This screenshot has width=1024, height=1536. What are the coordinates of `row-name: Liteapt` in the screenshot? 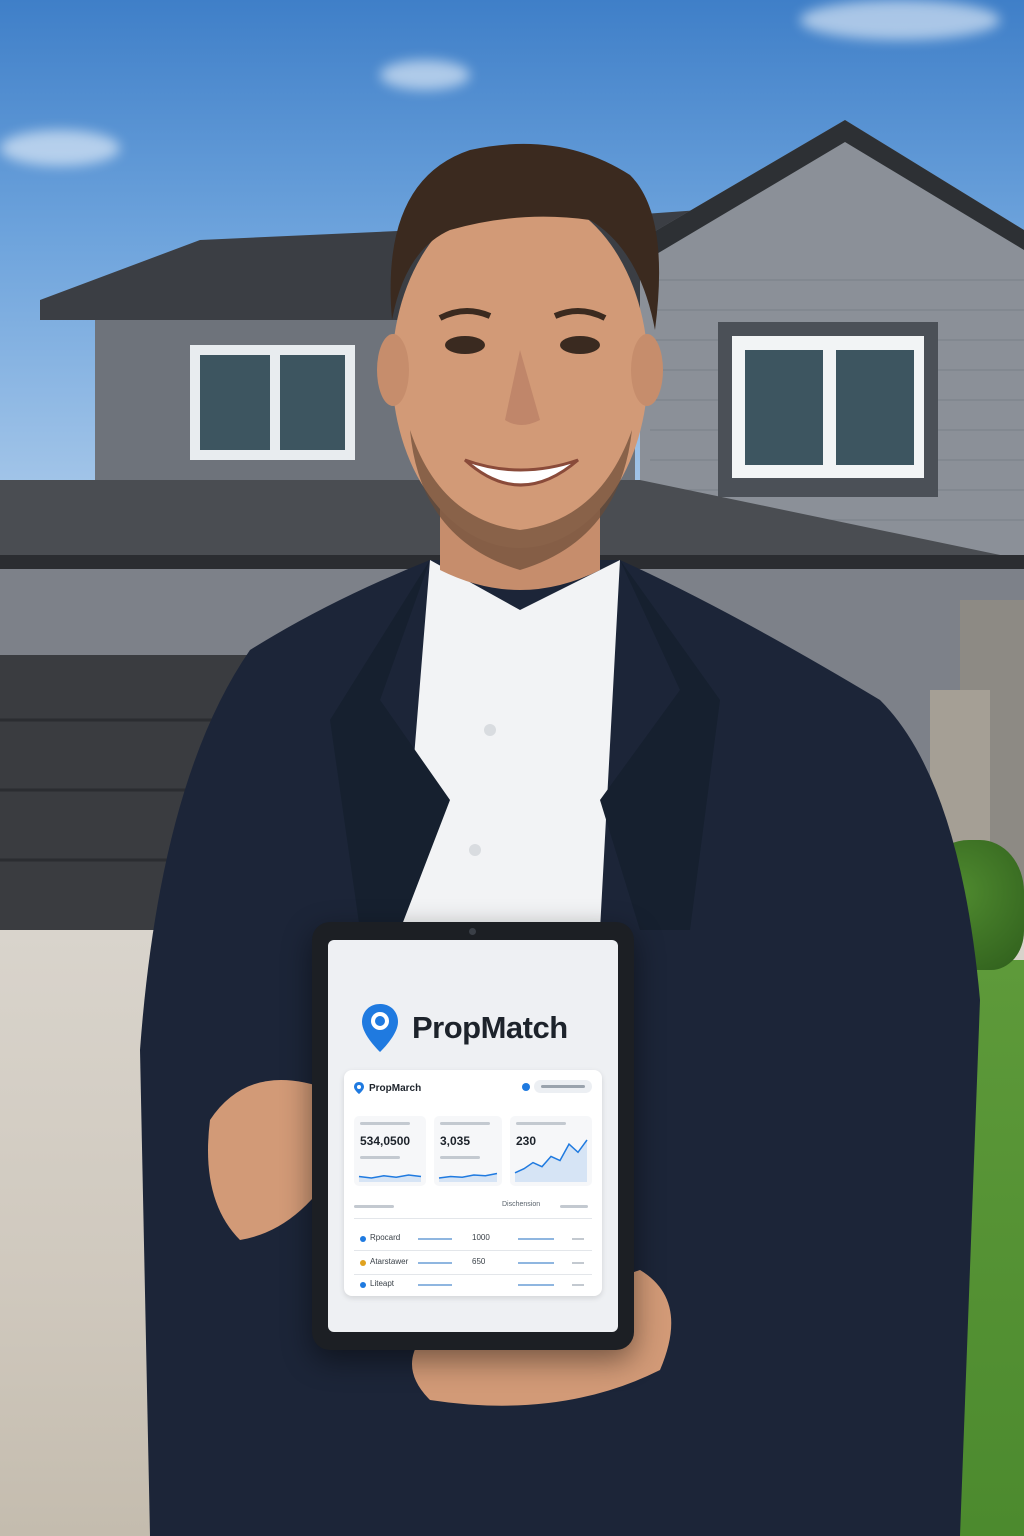 It's located at (382, 1283).